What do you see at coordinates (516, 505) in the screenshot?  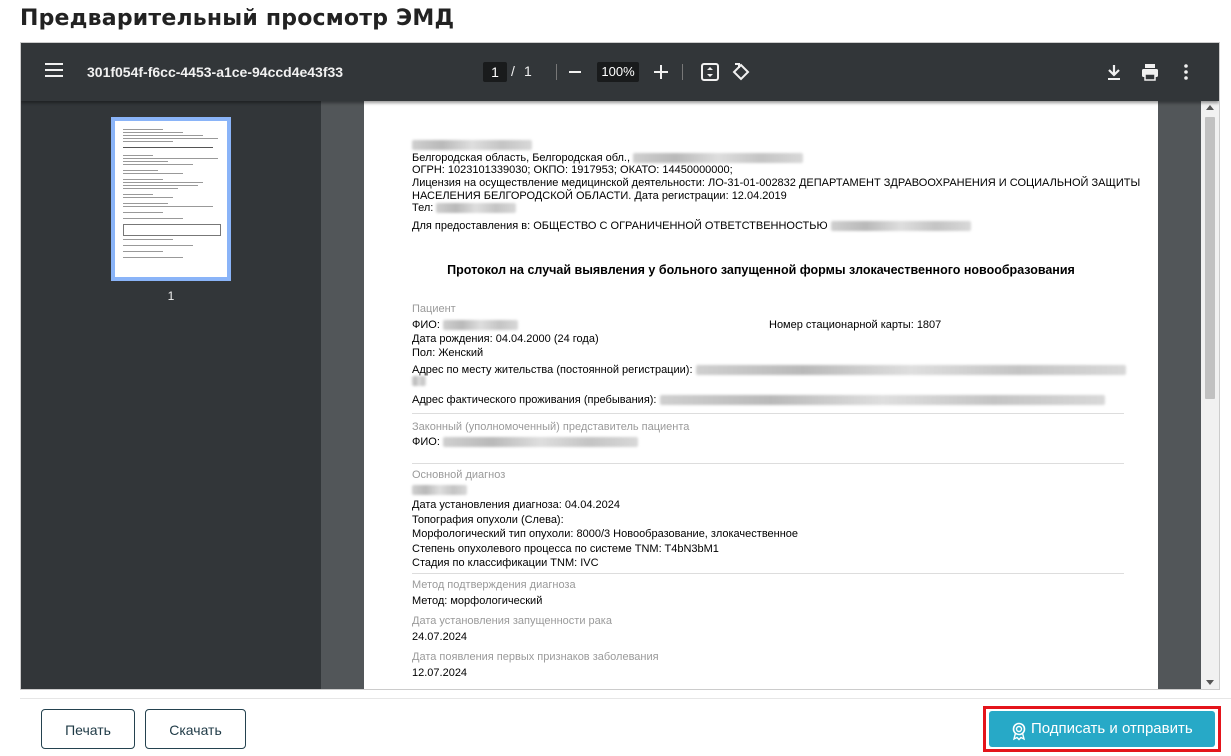 I see `diagnosis-date: Дата установления диагноза: 04.04.2024` at bounding box center [516, 505].